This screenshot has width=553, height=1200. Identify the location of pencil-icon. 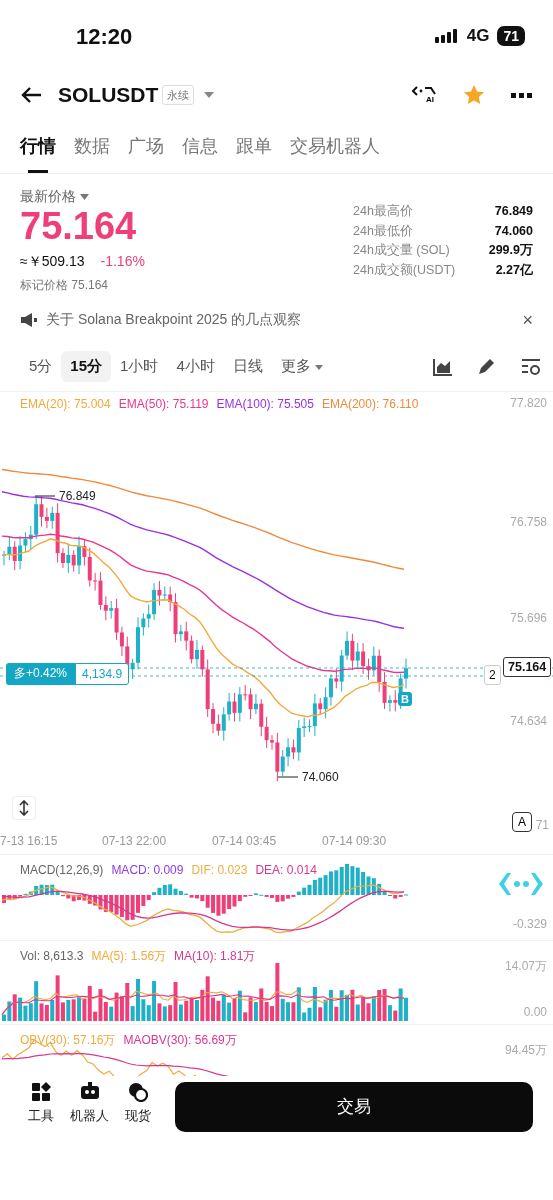
(487, 366).